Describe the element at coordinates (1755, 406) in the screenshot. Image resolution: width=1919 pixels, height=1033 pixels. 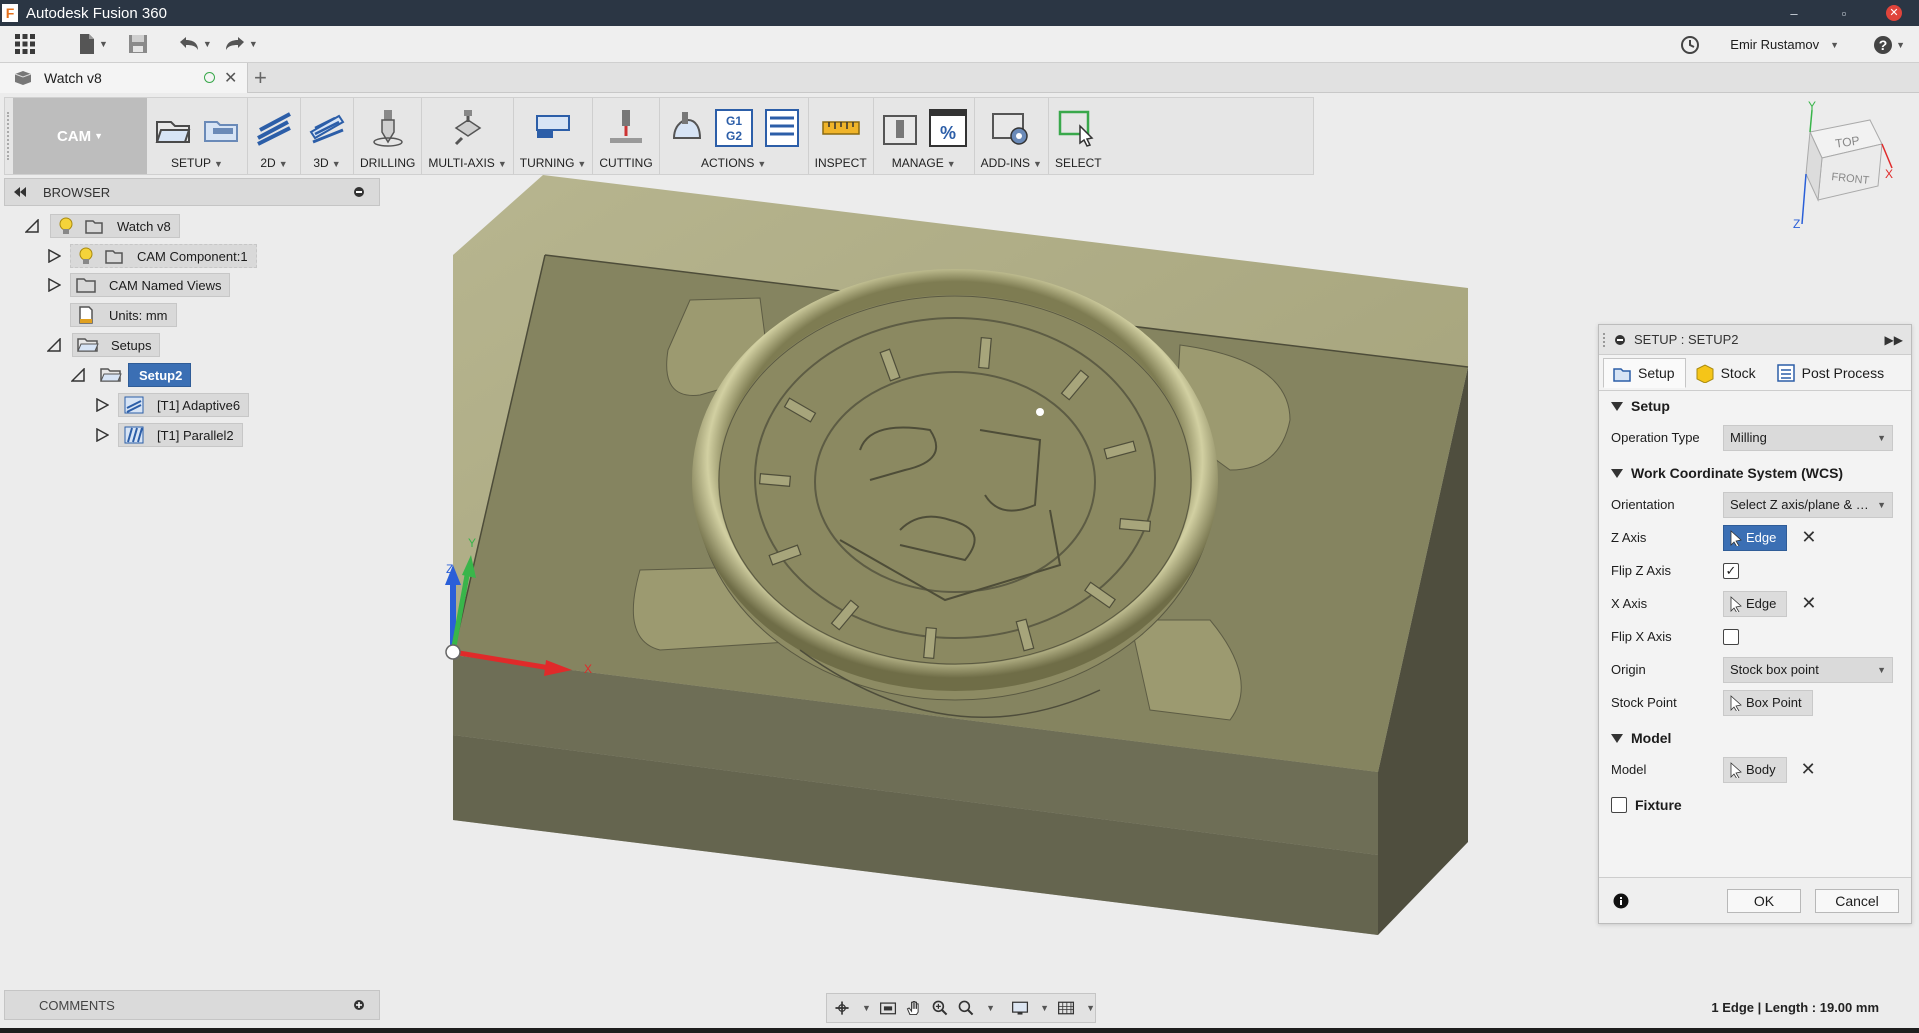
I see `section-setup-header: Setup` at that location.